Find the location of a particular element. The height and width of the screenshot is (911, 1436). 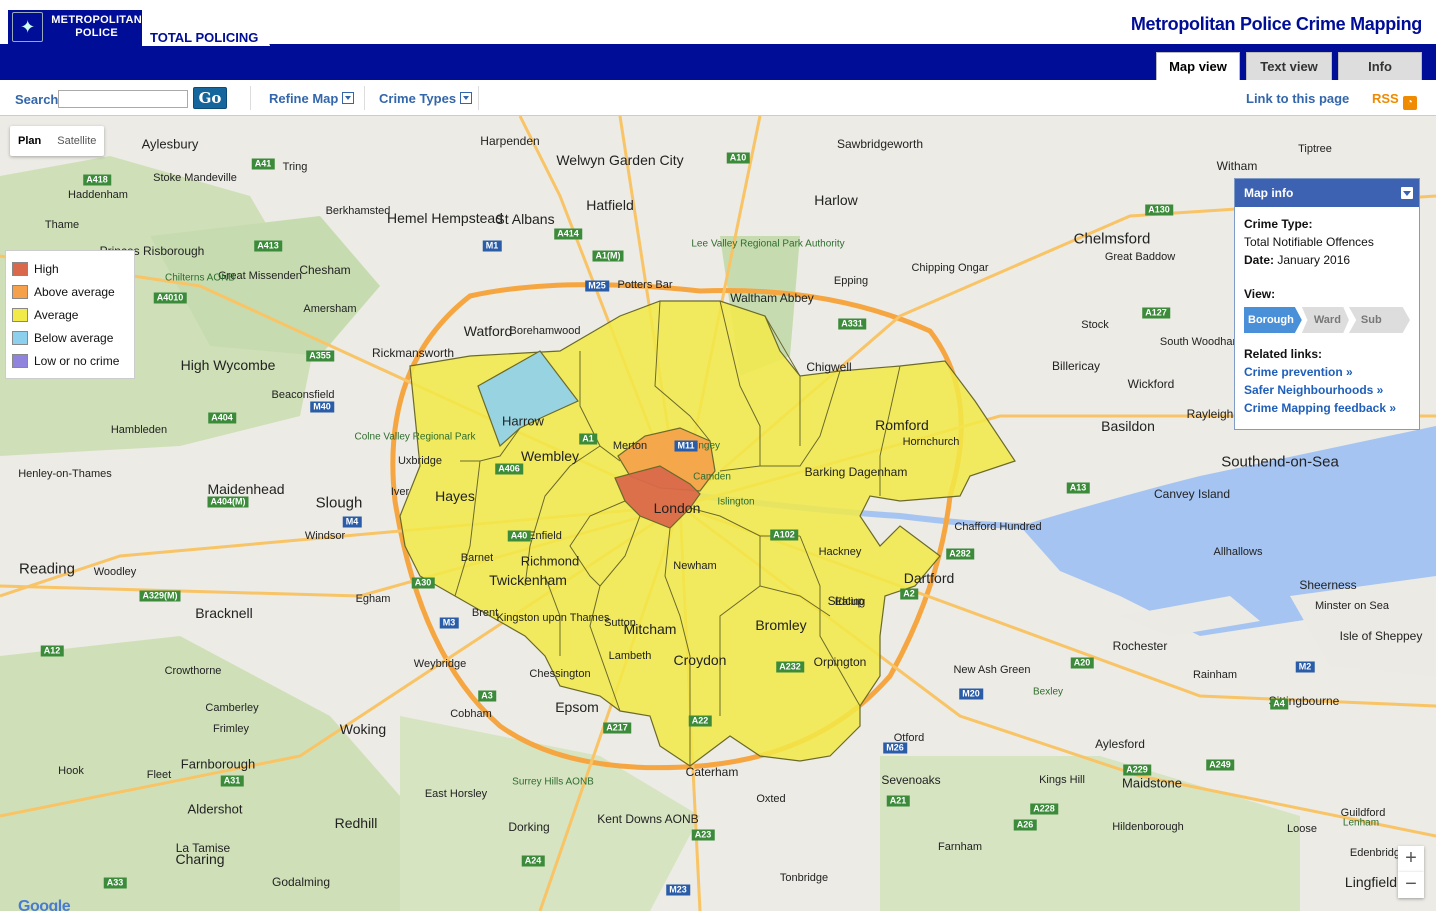

place-label: Woking is located at coordinates (363, 729).